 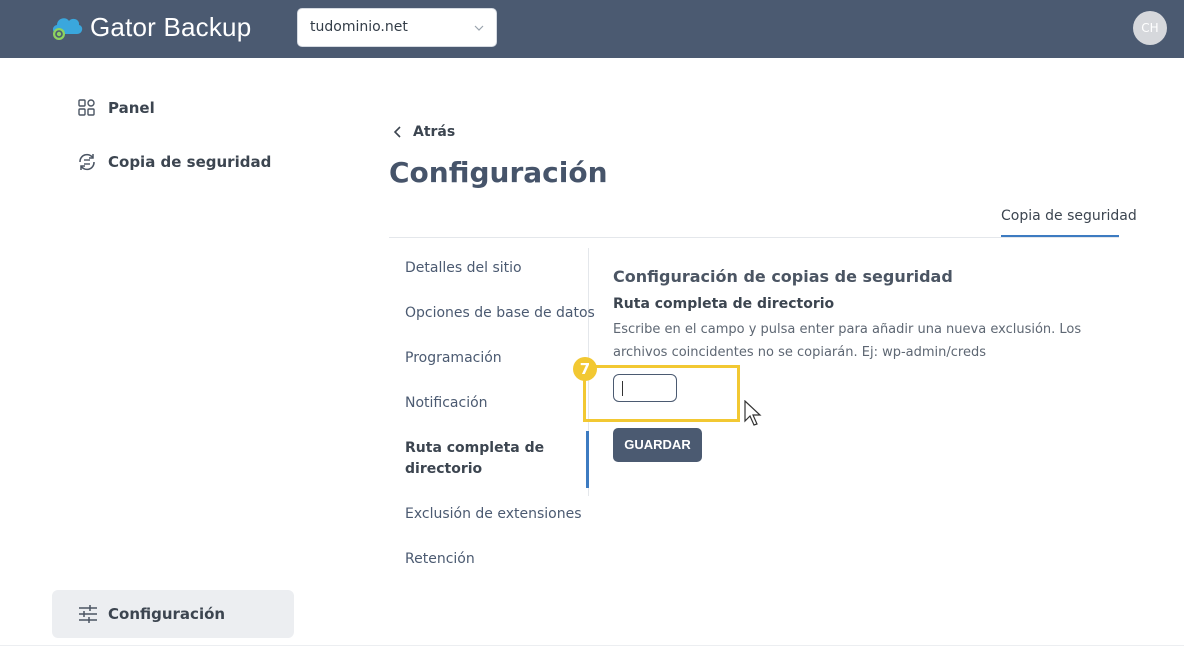 I want to click on domain-select-value: tudominio.net, so click(x=359, y=27).